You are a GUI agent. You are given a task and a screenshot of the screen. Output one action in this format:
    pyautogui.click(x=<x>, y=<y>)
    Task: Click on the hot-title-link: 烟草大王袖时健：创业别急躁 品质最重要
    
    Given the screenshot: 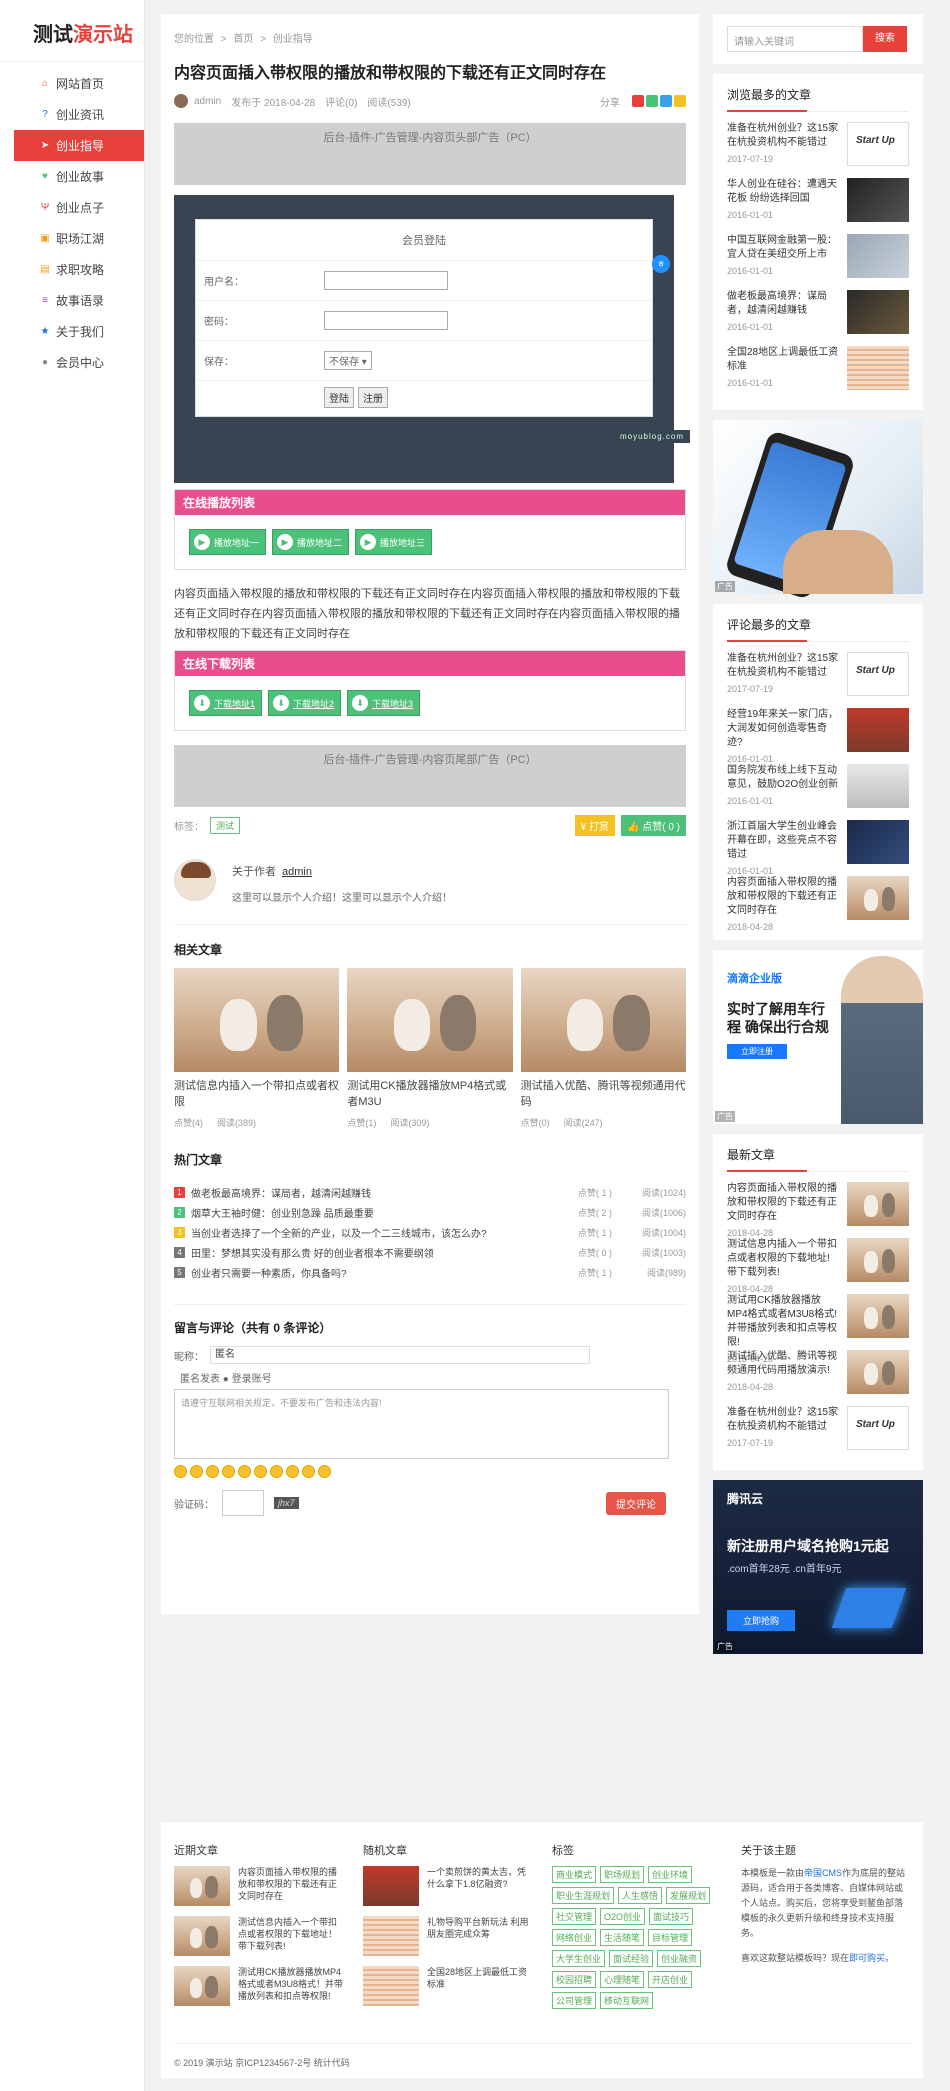 What is the action you would take?
    pyautogui.click(x=384, y=1212)
    